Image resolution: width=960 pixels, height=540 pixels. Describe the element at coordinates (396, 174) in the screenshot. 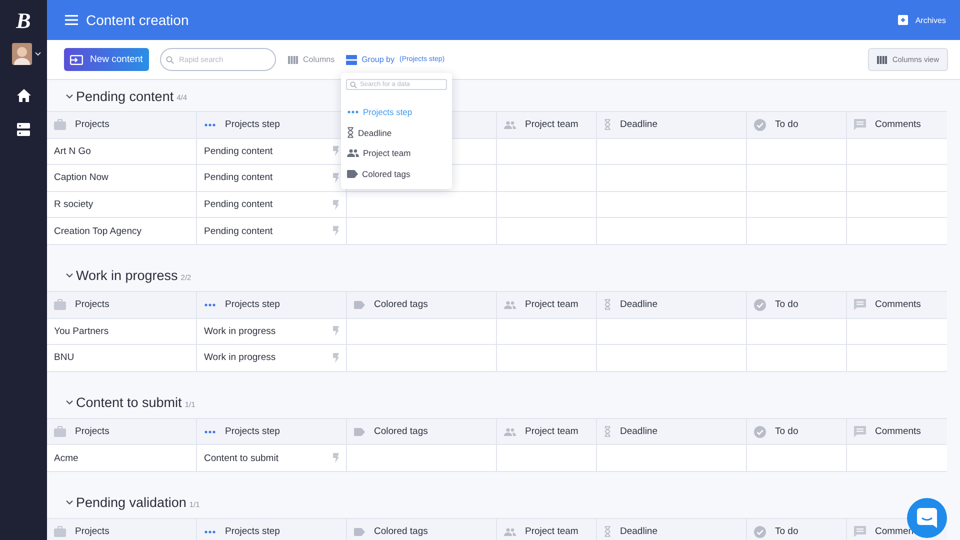

I see `menu-item: Colored tags` at that location.